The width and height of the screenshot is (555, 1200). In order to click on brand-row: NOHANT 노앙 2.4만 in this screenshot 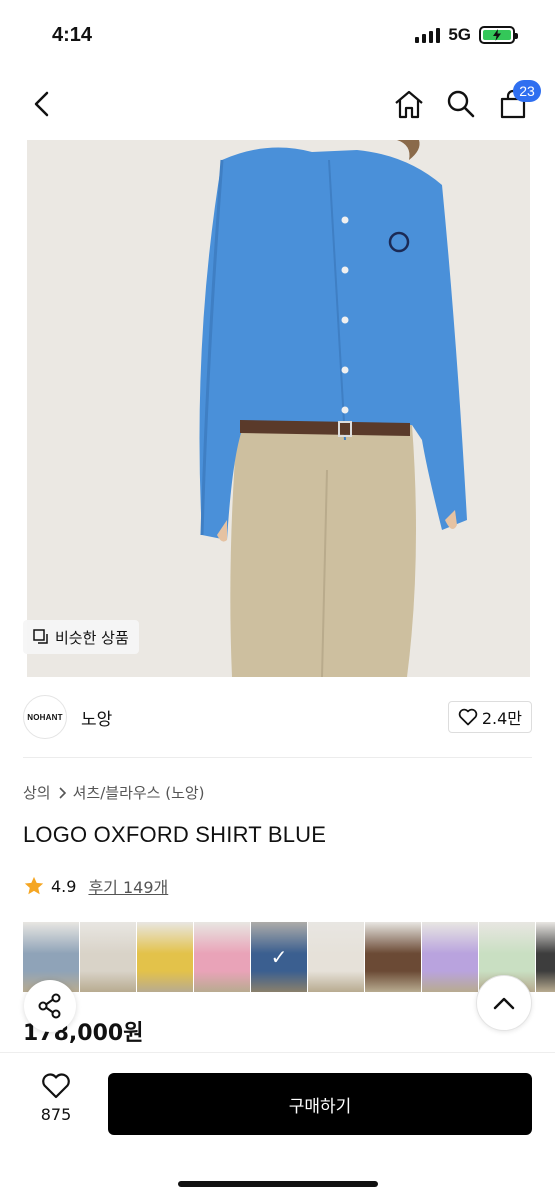, I will do `click(277, 717)`.